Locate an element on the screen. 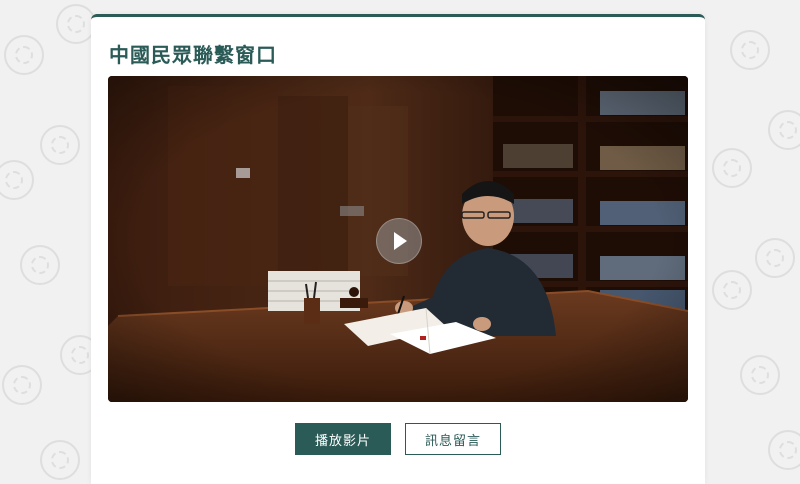 The width and height of the screenshot is (800, 484). play-video-button: 播放影片 is located at coordinates (343, 439).